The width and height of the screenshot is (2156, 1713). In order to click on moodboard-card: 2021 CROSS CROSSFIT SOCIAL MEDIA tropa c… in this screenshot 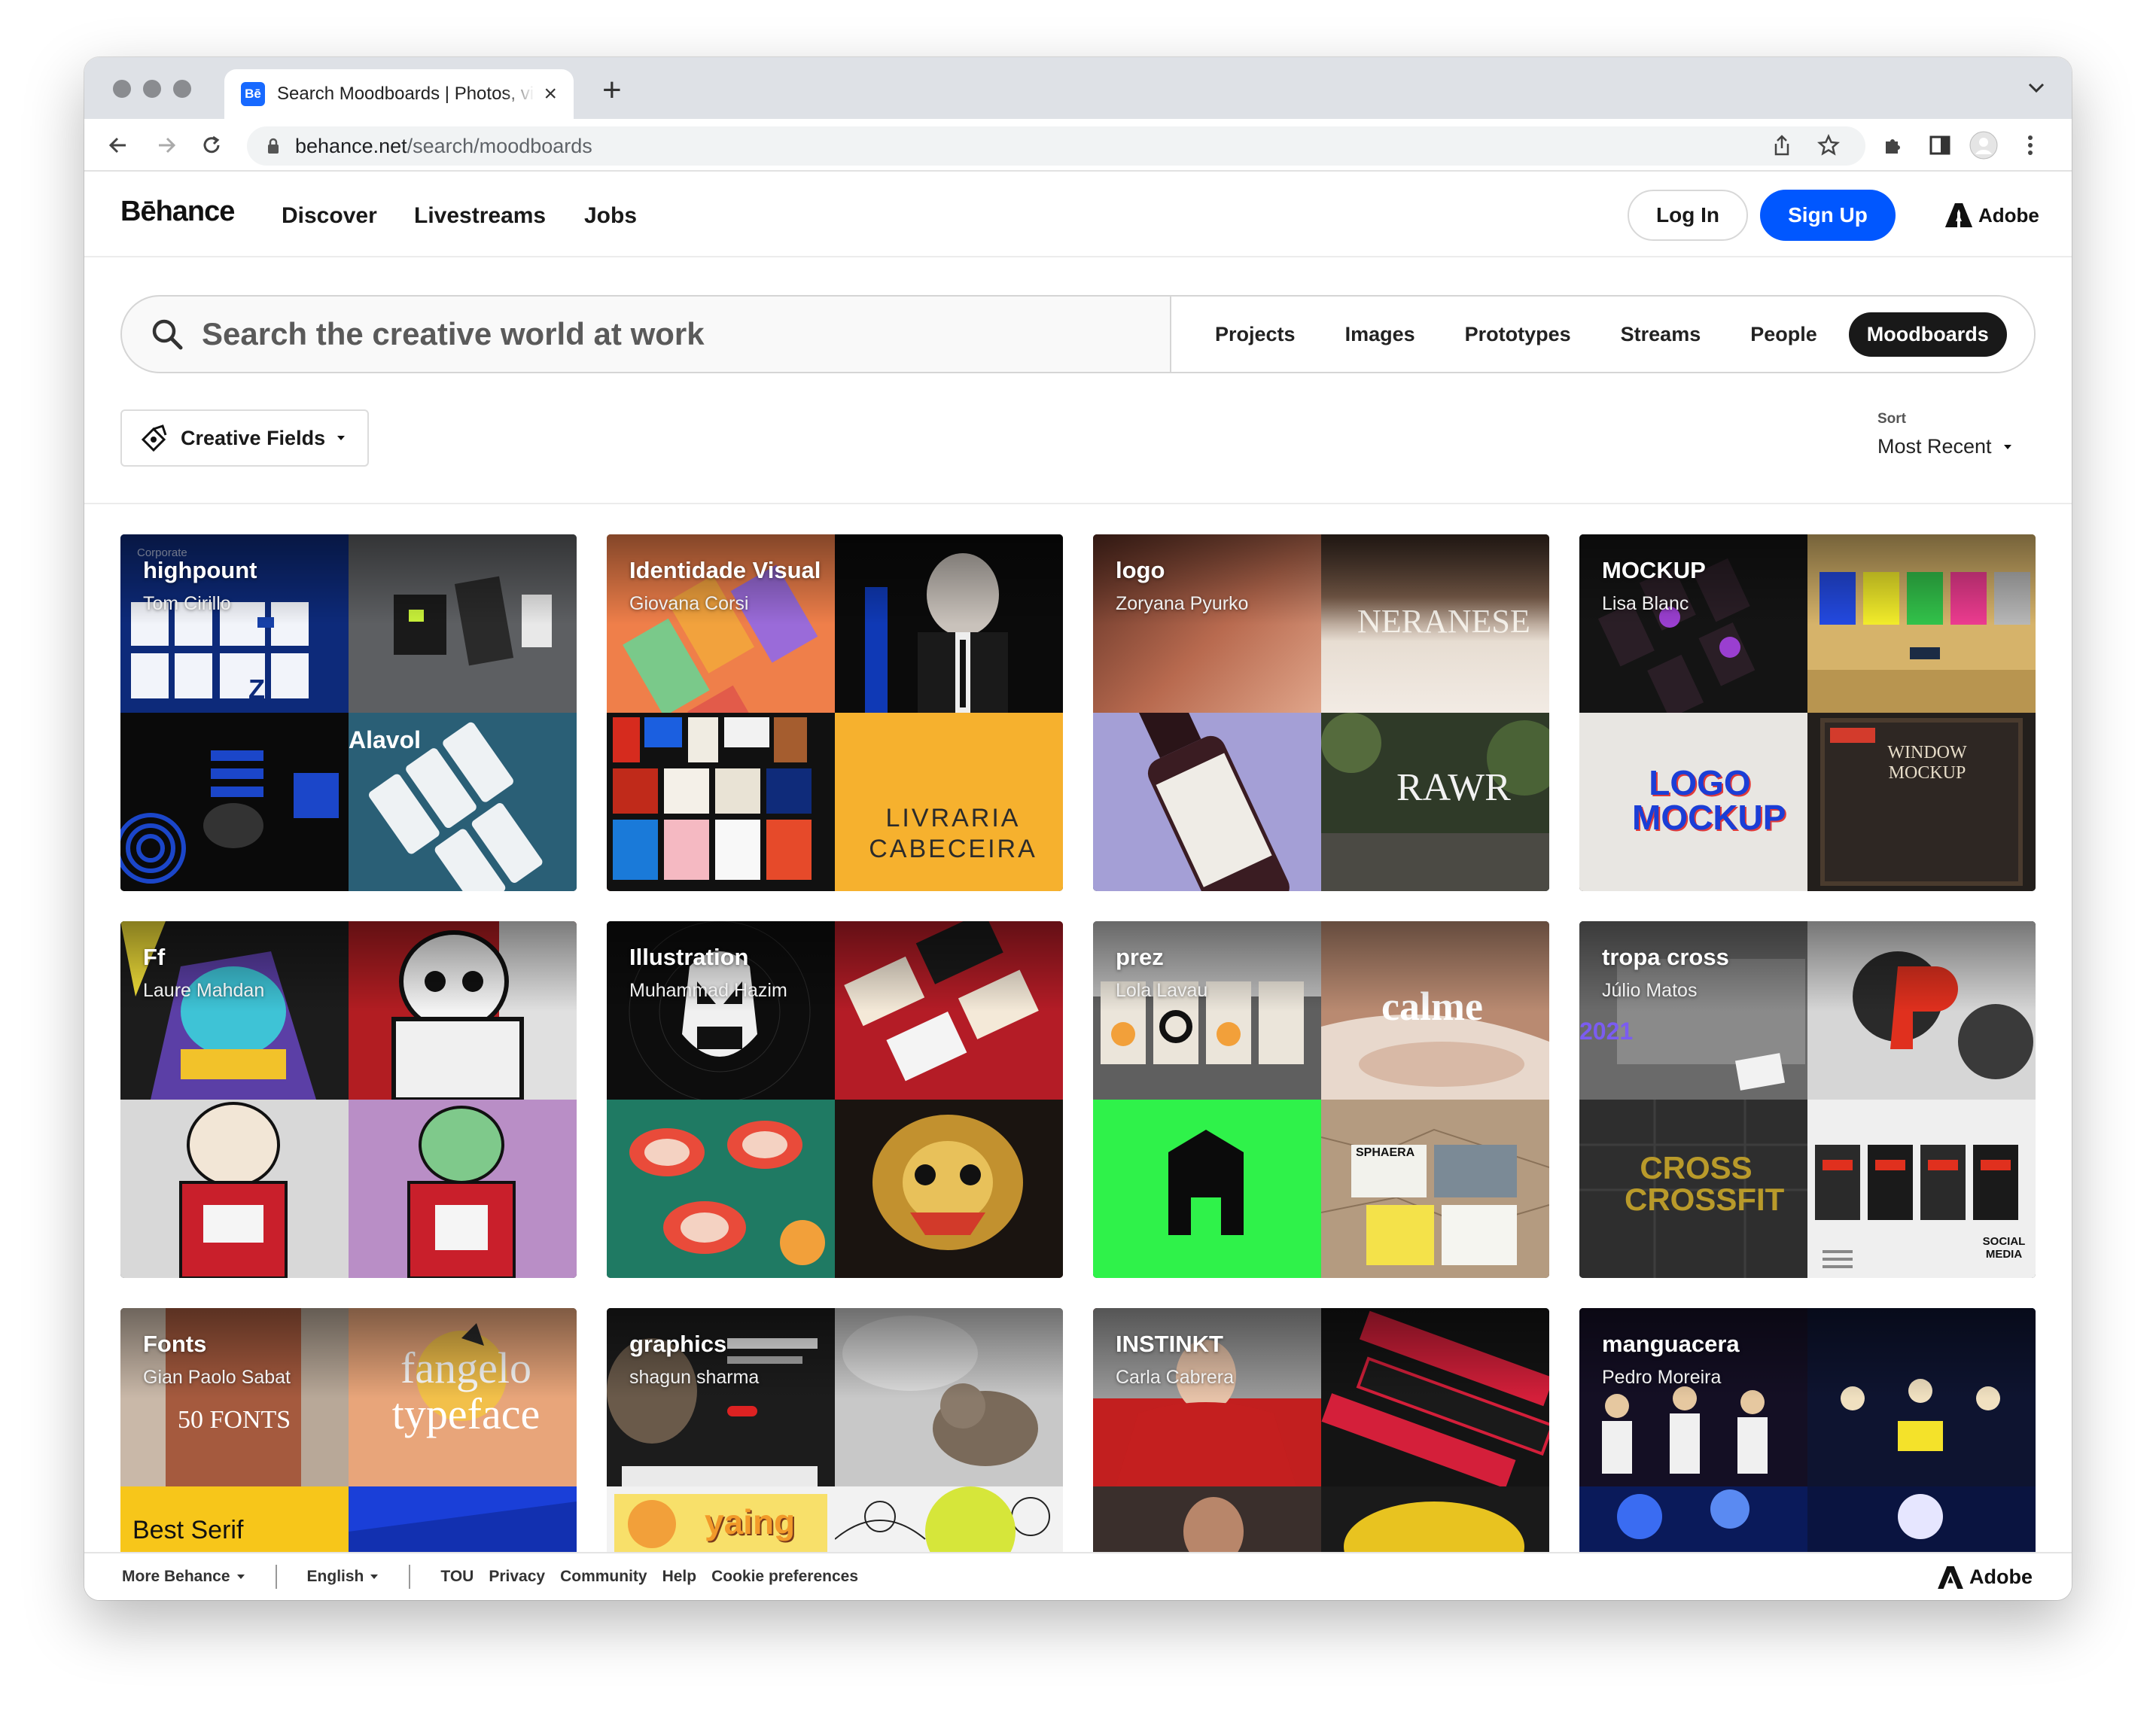, I will do `click(1807, 1099)`.